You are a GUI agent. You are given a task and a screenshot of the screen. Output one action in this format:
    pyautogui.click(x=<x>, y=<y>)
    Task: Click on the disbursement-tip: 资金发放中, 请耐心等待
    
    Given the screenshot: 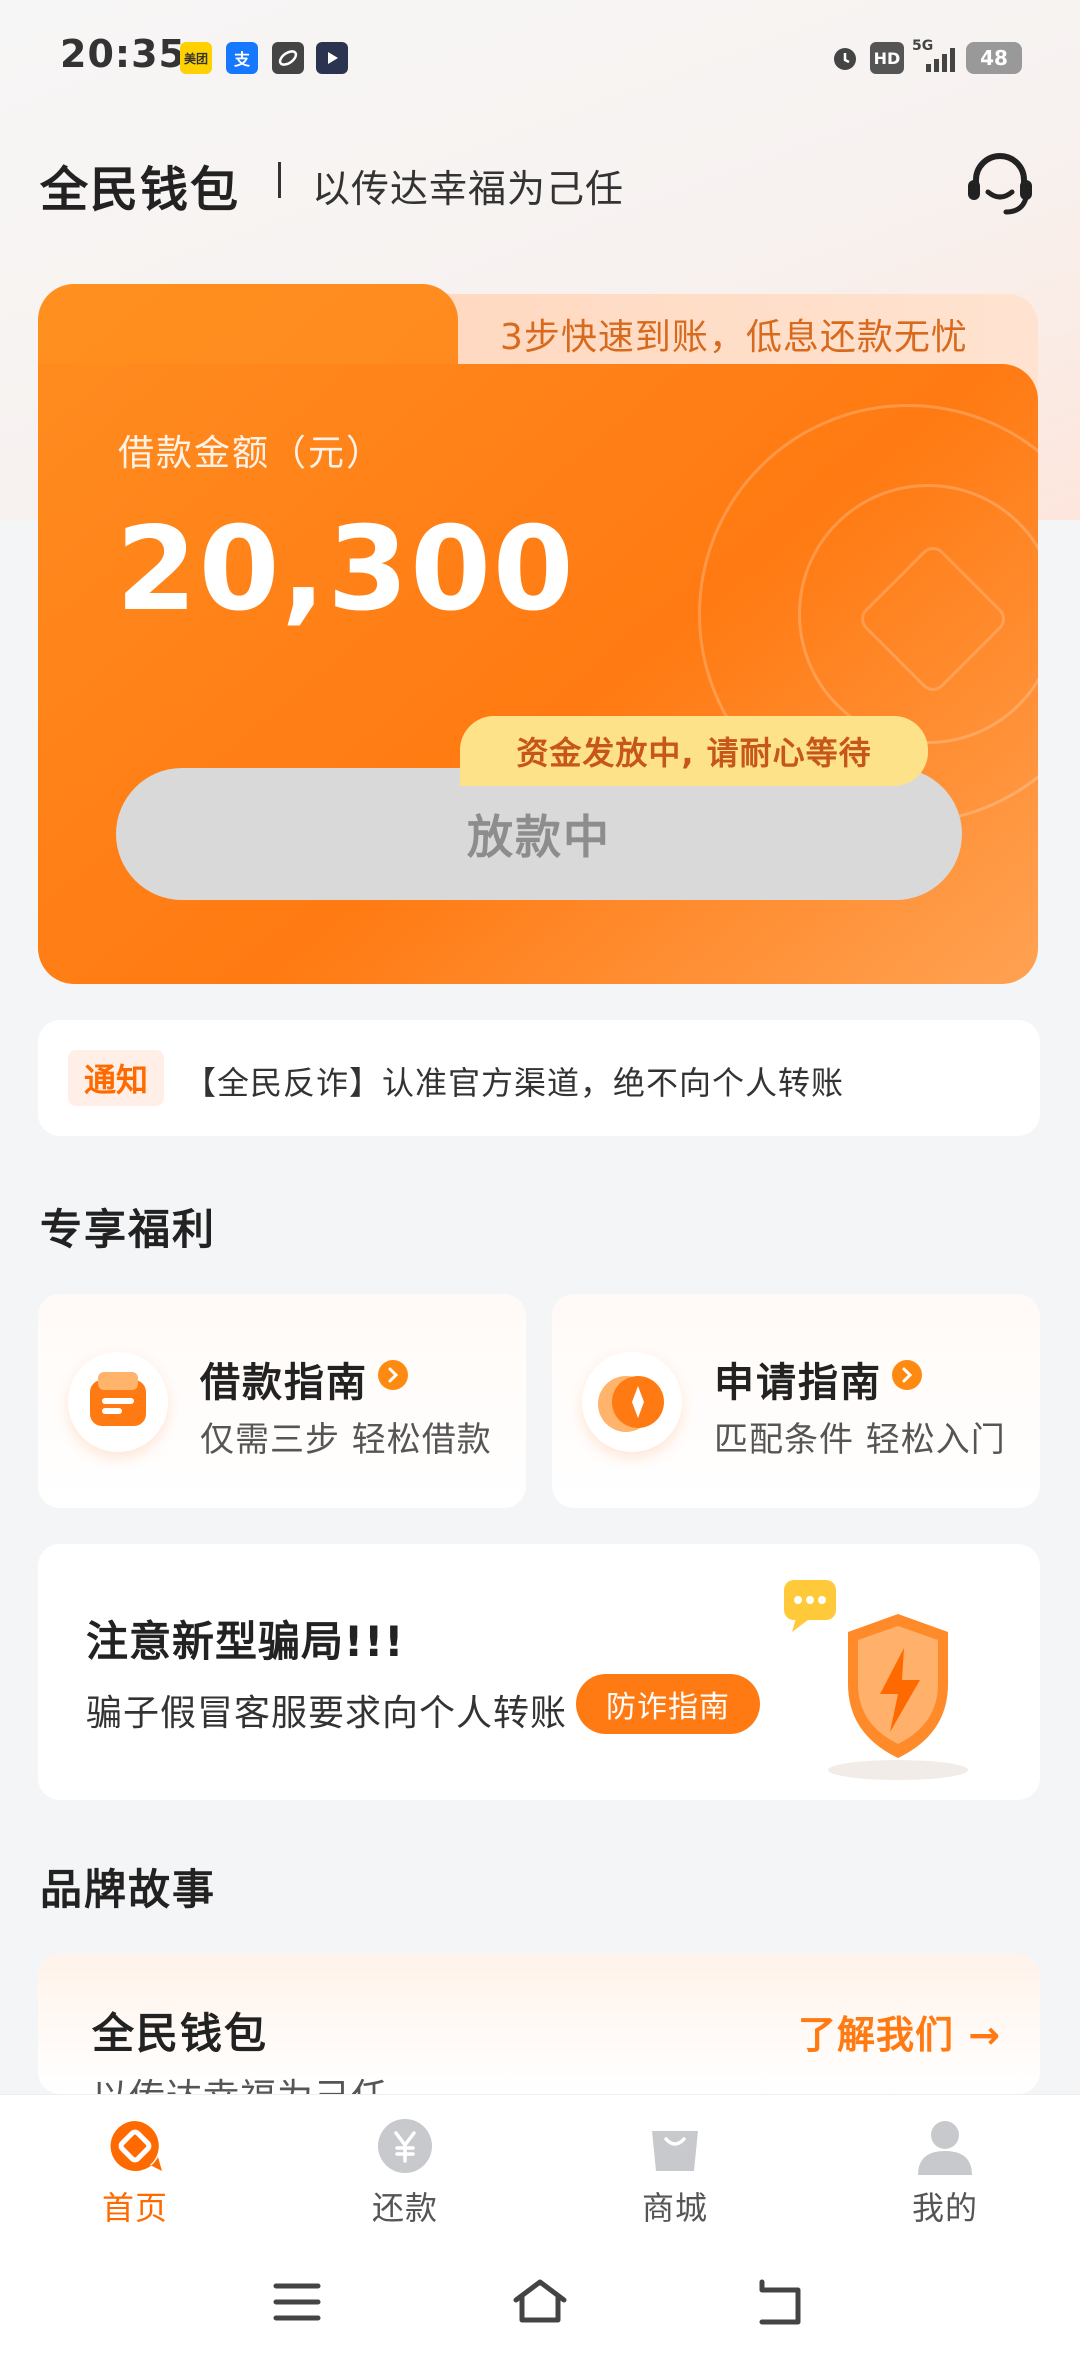 What is the action you would take?
    pyautogui.click(x=694, y=751)
    